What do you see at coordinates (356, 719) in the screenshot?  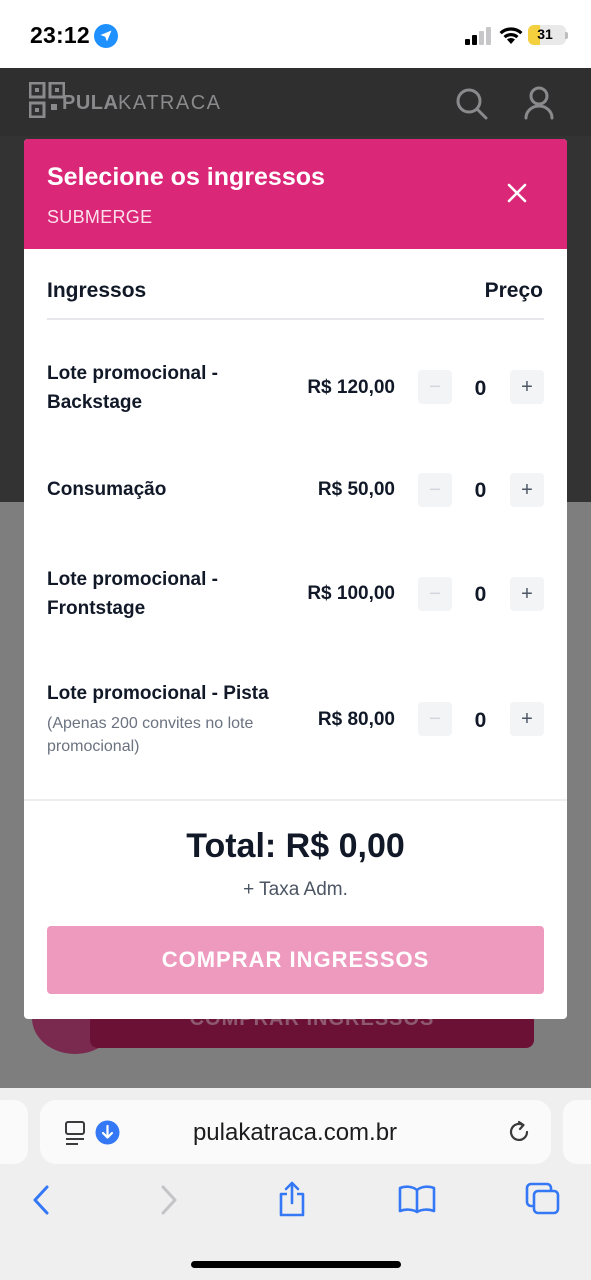 I see `ticket-price: R$ 80,00` at bounding box center [356, 719].